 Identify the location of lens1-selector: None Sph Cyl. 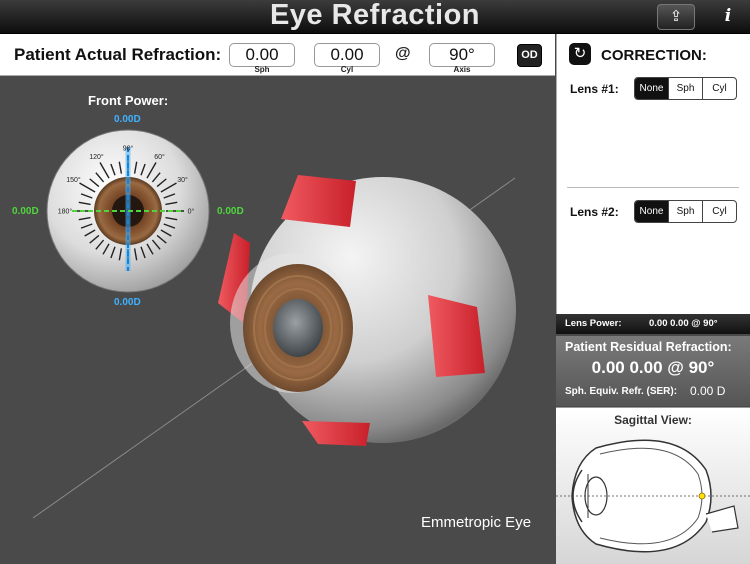
(685, 88).